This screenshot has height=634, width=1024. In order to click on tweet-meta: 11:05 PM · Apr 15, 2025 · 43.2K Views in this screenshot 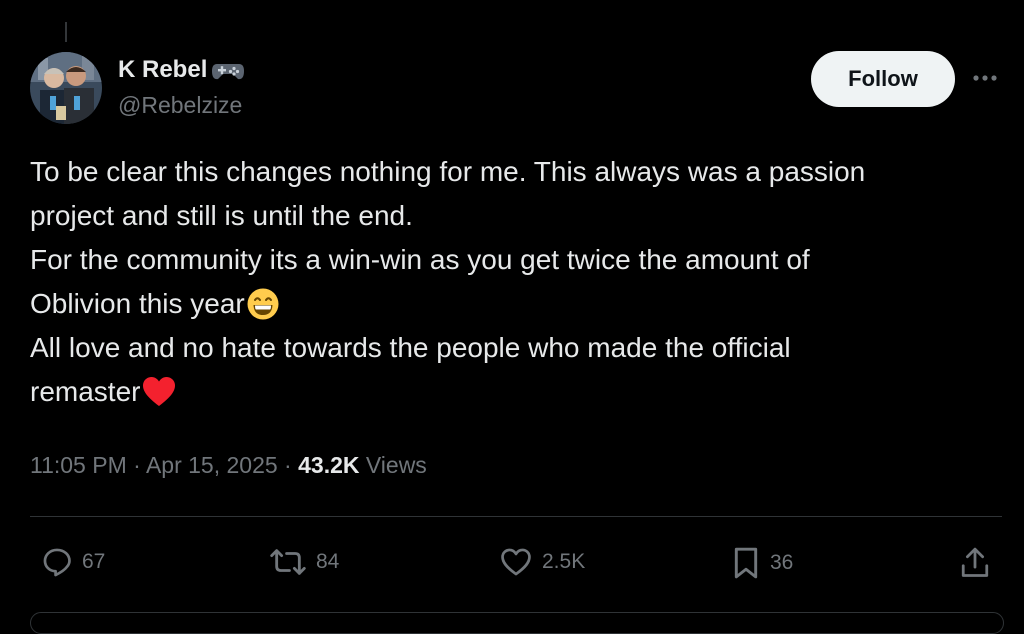, I will do `click(228, 465)`.